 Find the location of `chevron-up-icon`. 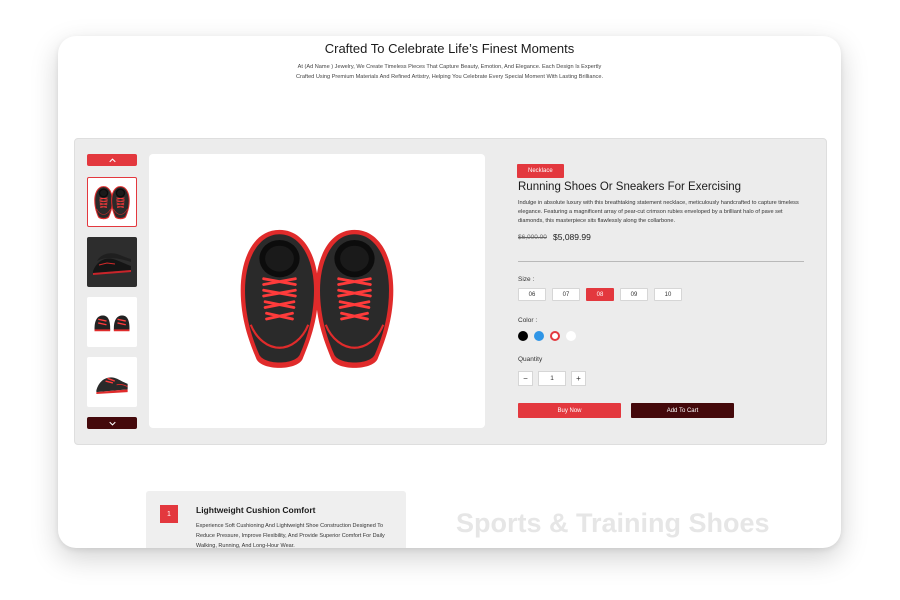

chevron-up-icon is located at coordinates (112, 159).